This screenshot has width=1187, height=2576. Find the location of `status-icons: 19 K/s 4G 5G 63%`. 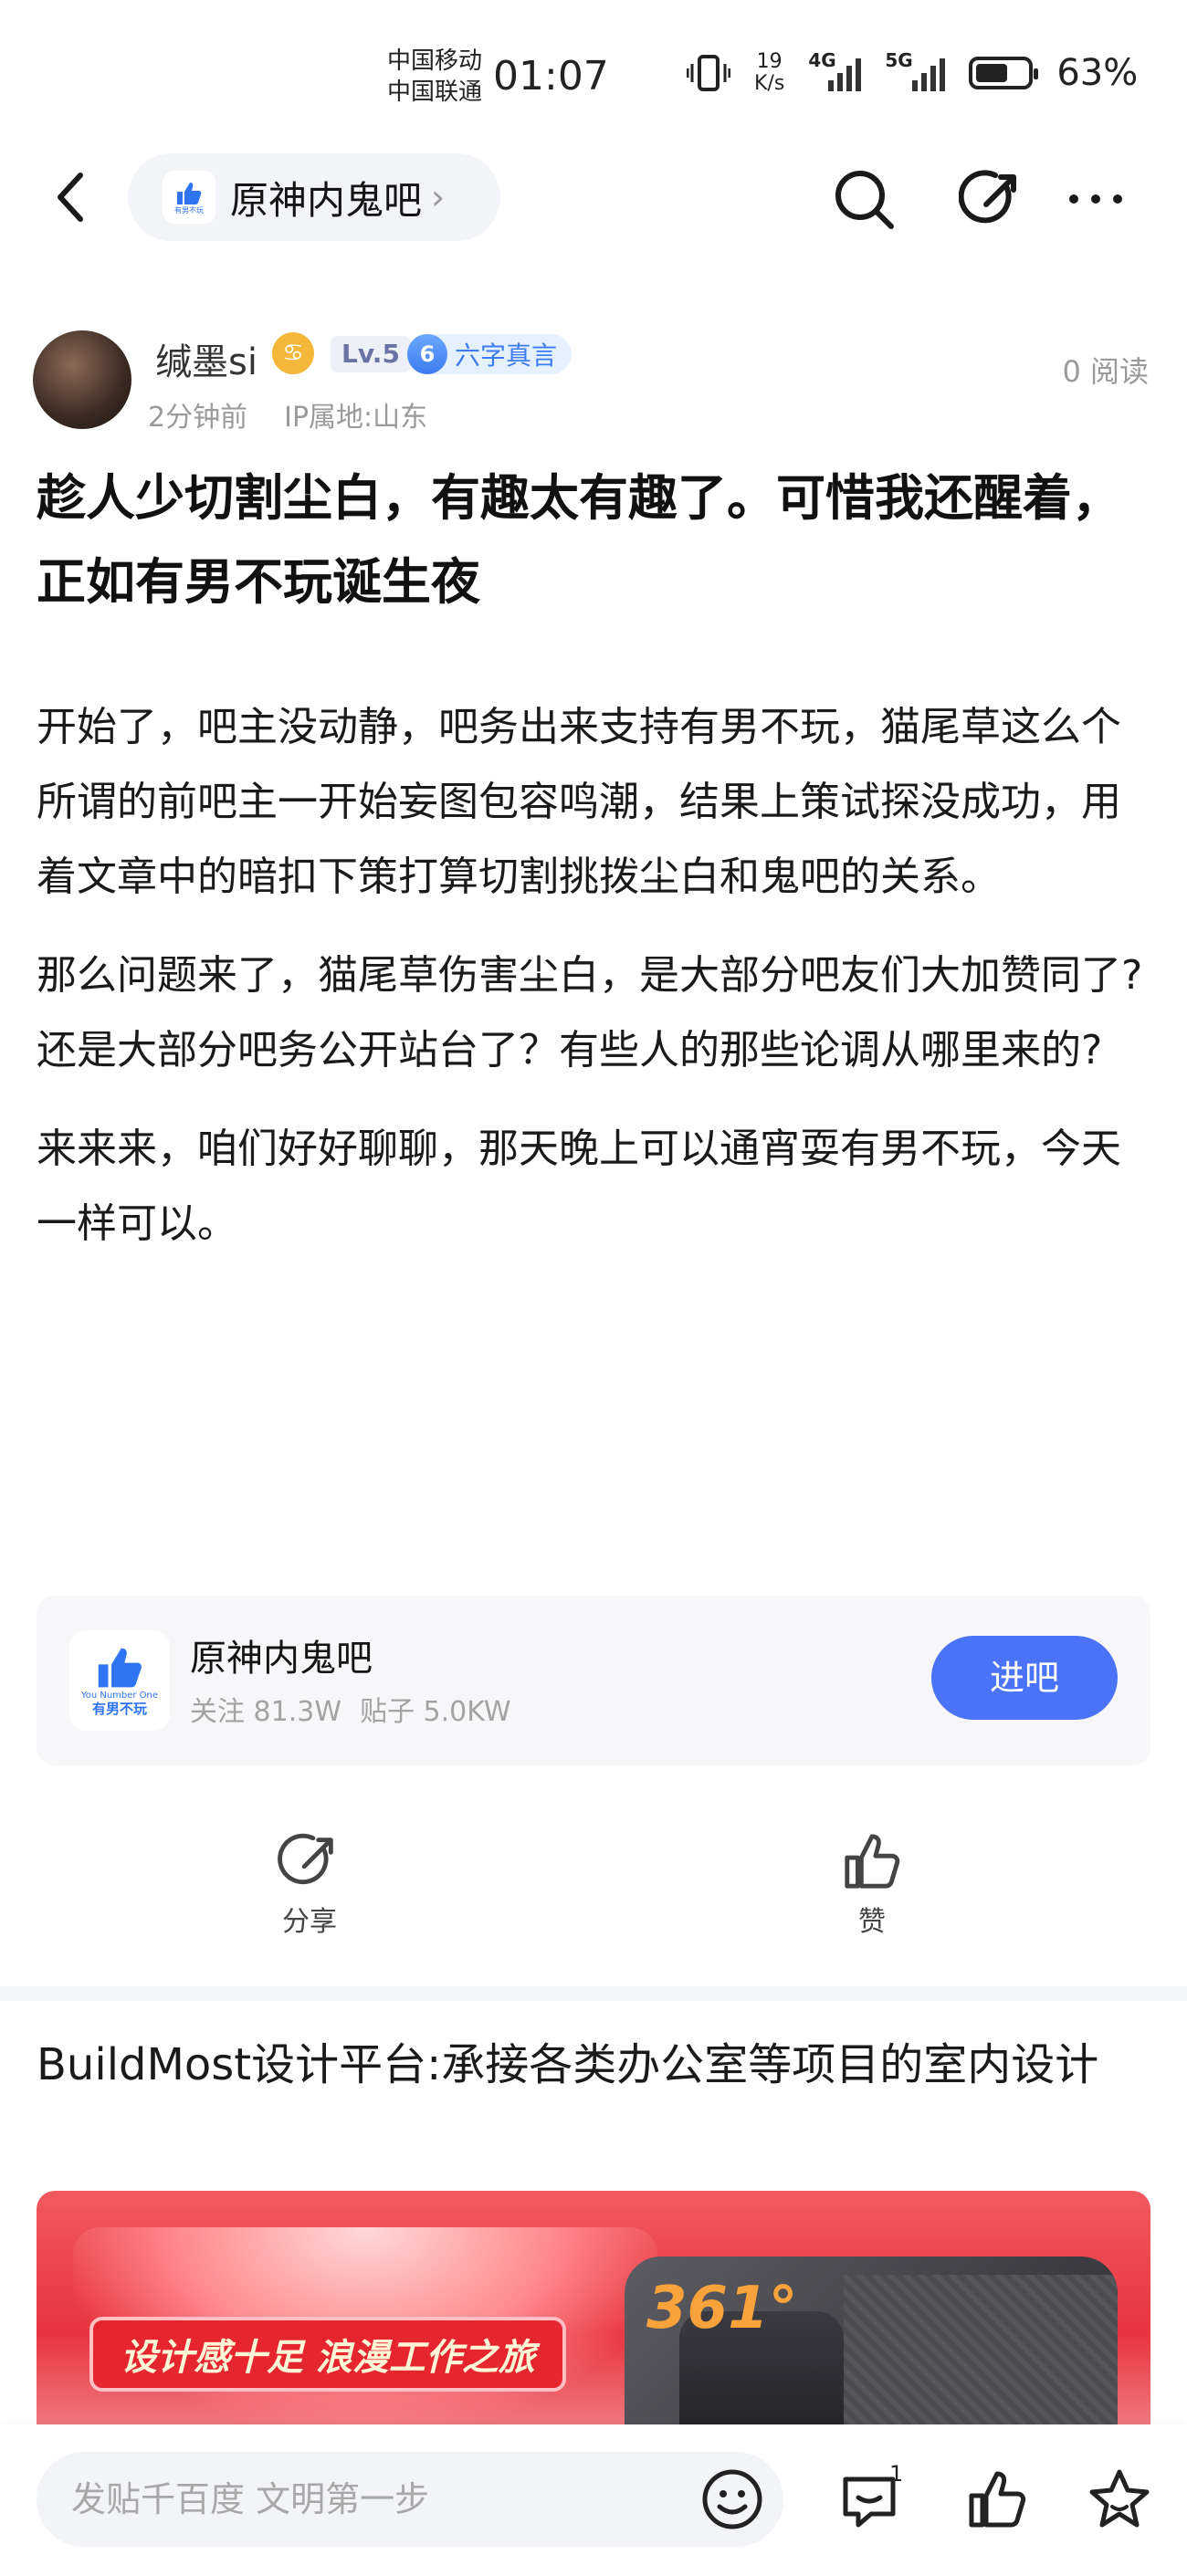

status-icons: 19 K/s 4G 5G 63% is located at coordinates (913, 72).